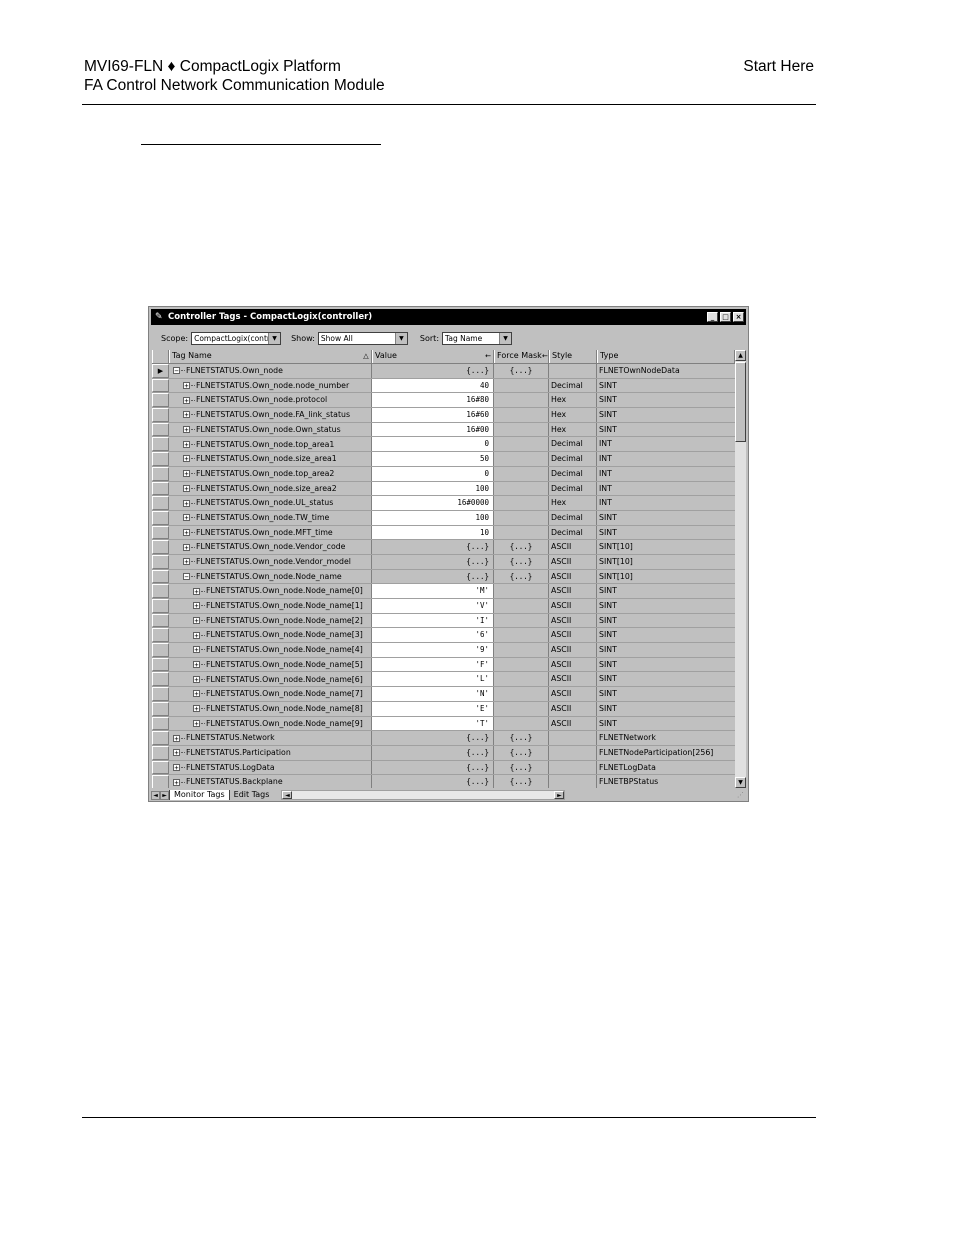  What do you see at coordinates (270, 400) in the screenshot?
I see `tag-name-cell: + FLNETSTATUS.Own_node.protocol` at bounding box center [270, 400].